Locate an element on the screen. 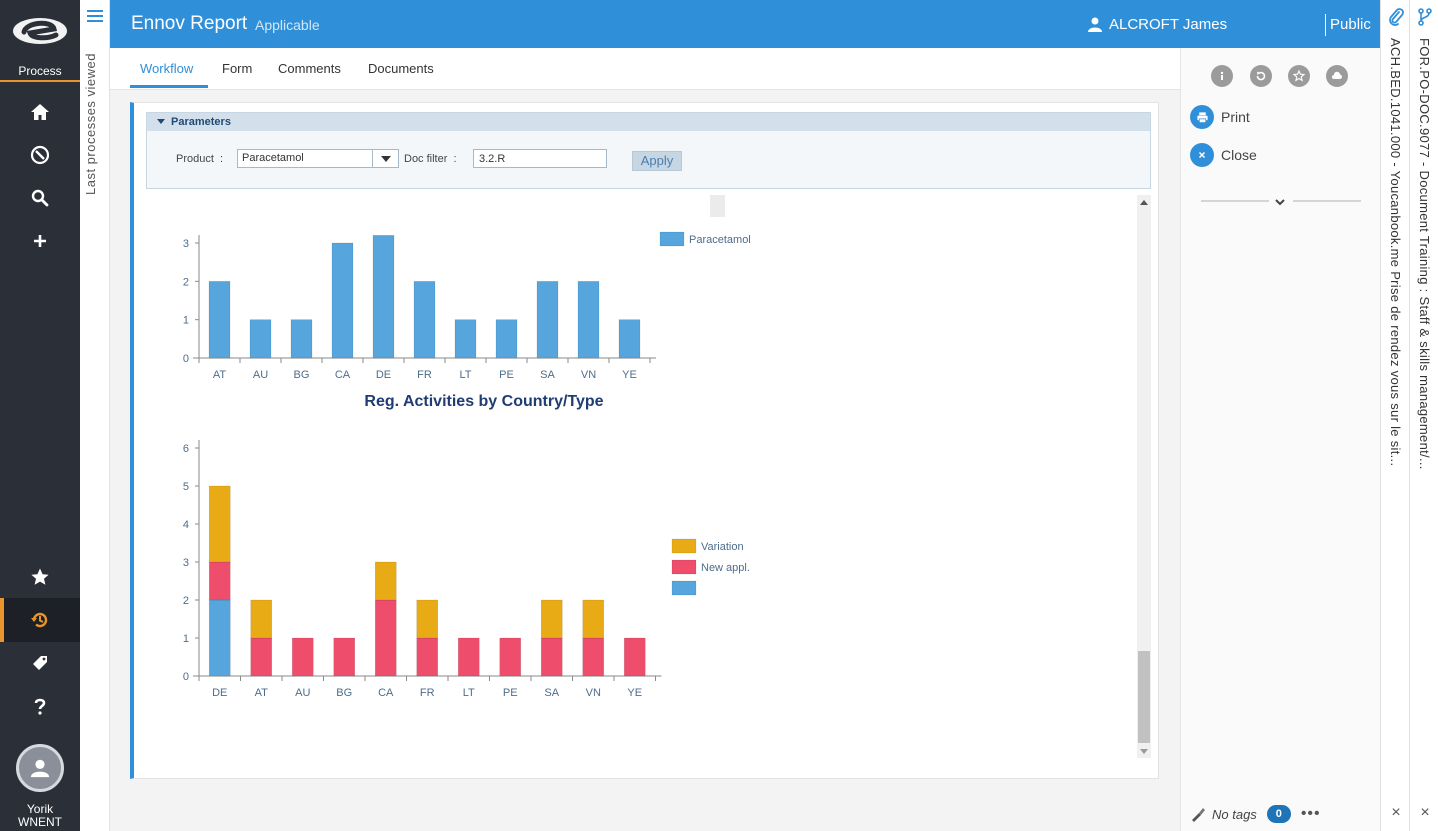 This screenshot has height=831, width=1438. chart1-bars is located at coordinates (424, 297).